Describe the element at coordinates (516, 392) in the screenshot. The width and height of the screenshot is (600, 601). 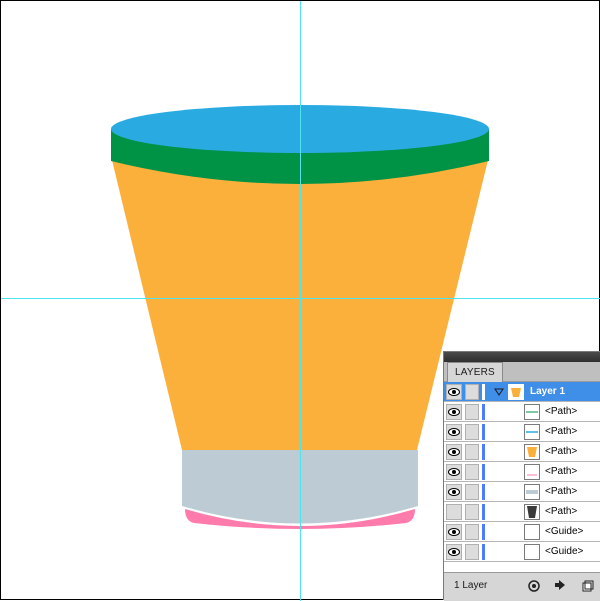
I see `layer-icon` at that location.